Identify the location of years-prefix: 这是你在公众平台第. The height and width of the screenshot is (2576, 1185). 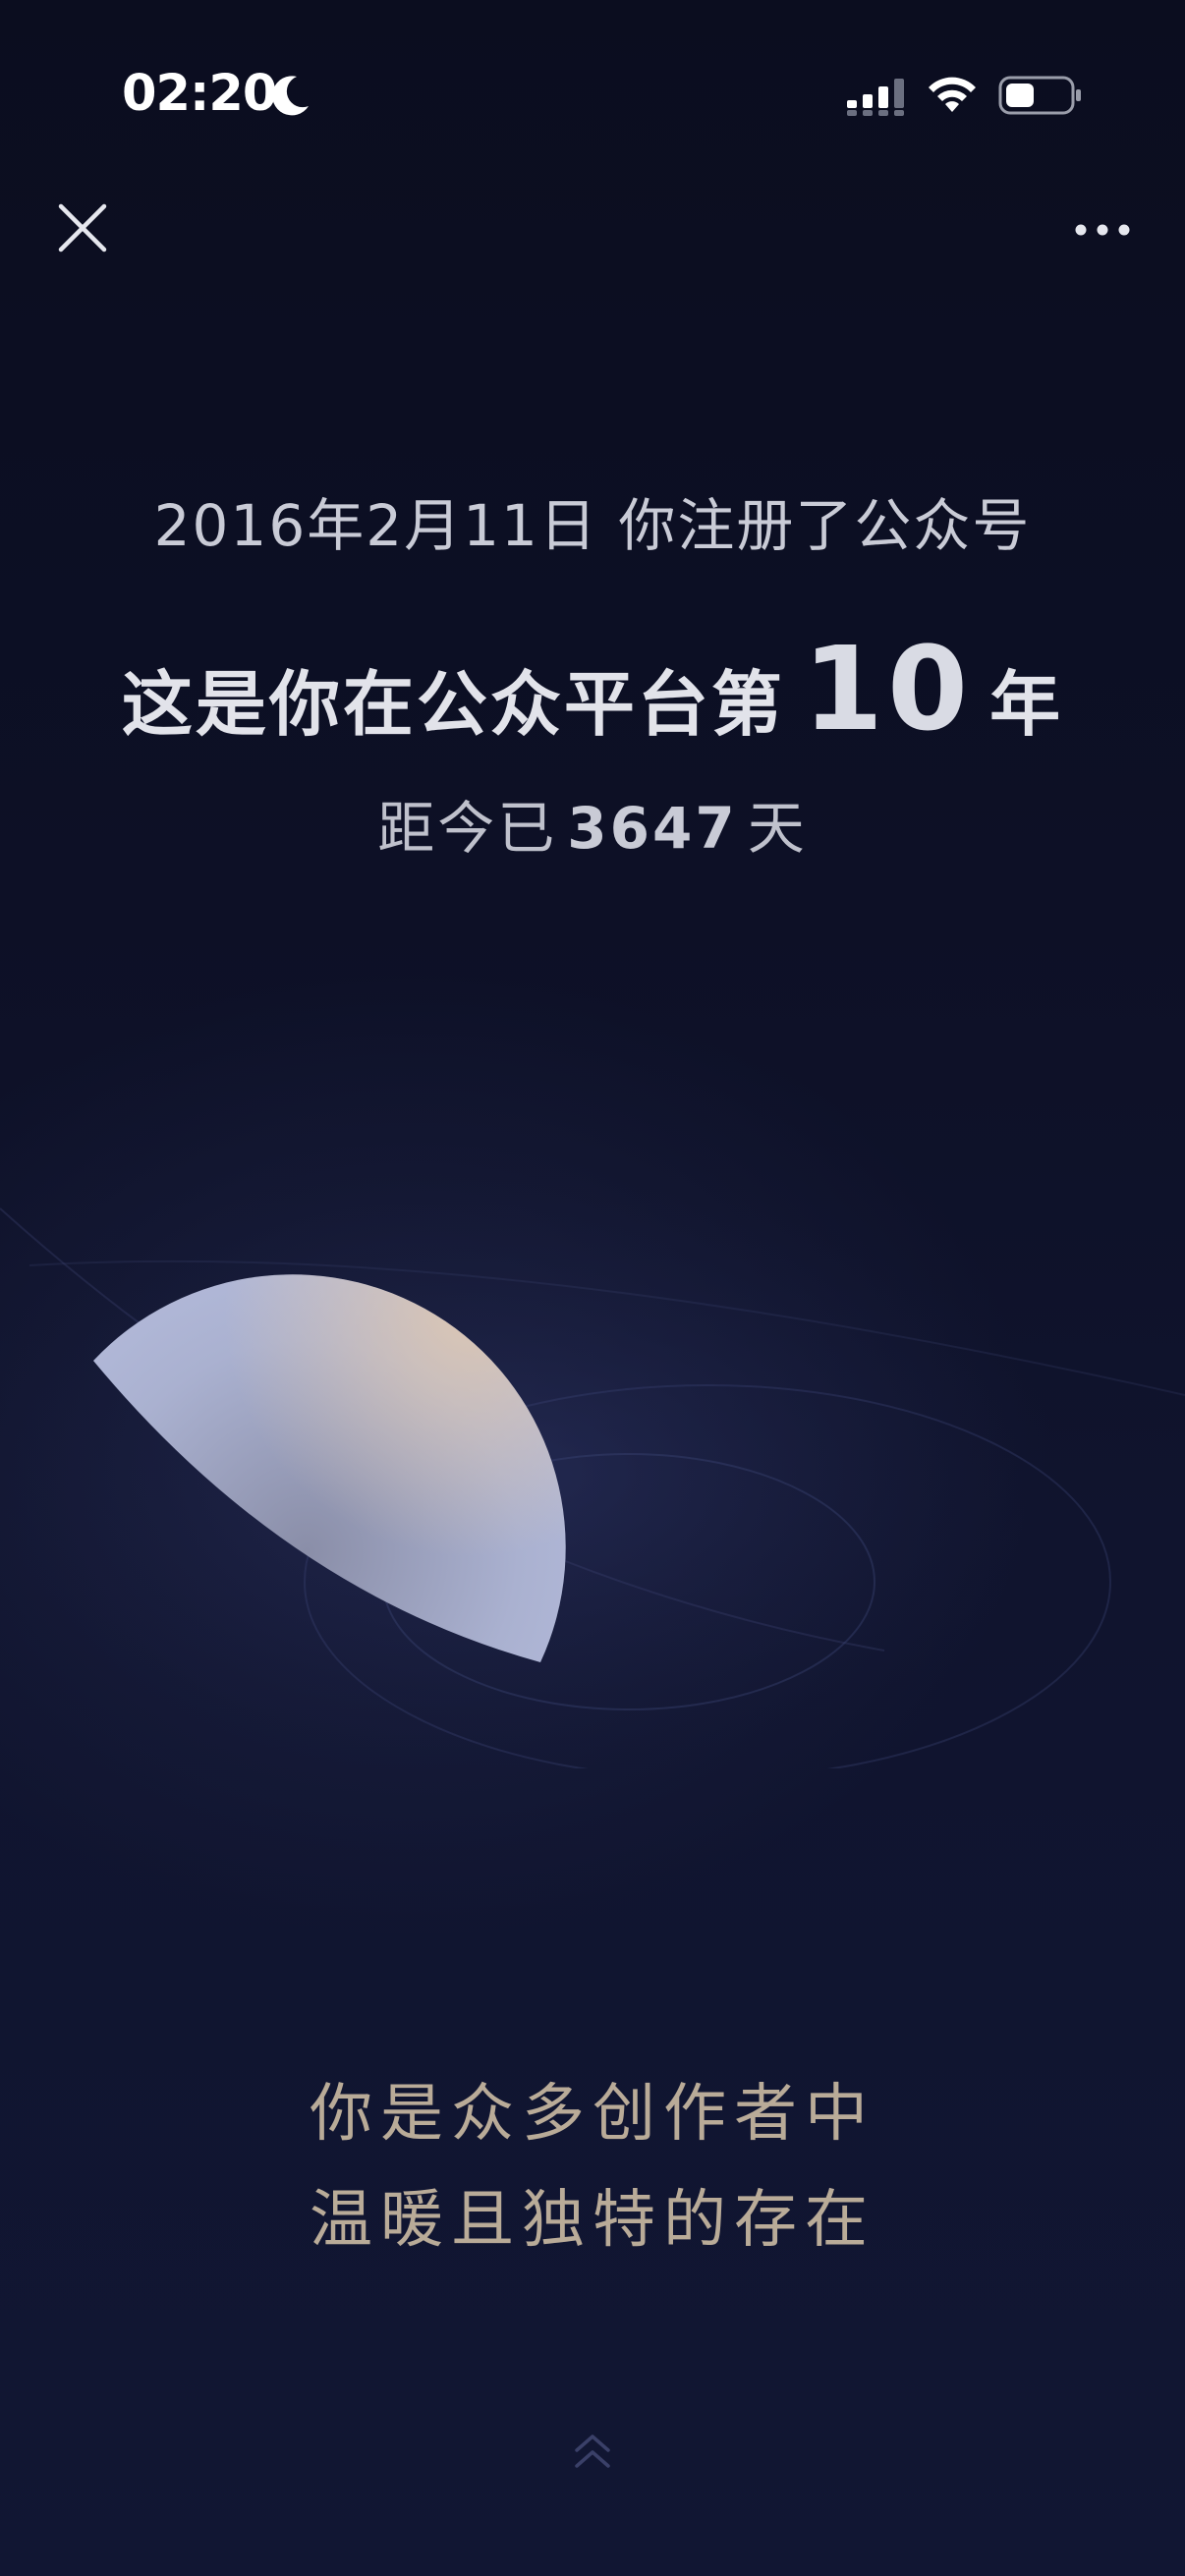
(453, 704).